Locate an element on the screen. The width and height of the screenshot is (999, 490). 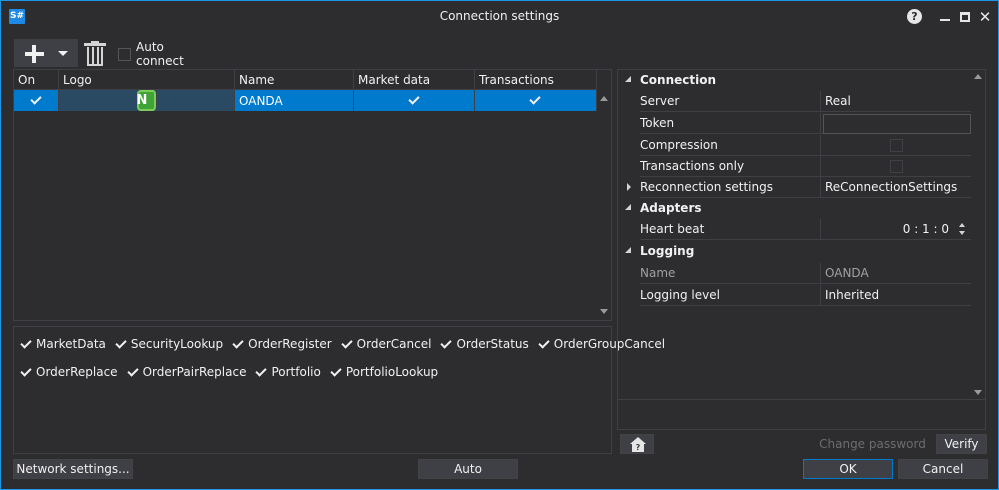
stepper-up-icon is located at coordinates (962, 225).